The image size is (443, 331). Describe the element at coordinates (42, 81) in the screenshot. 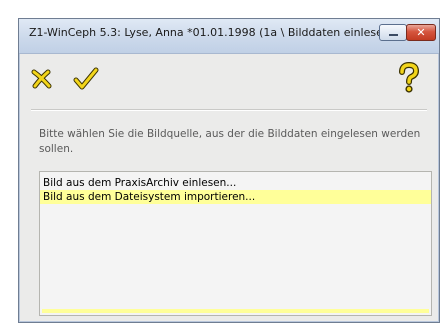

I see `cancel-icon` at that location.